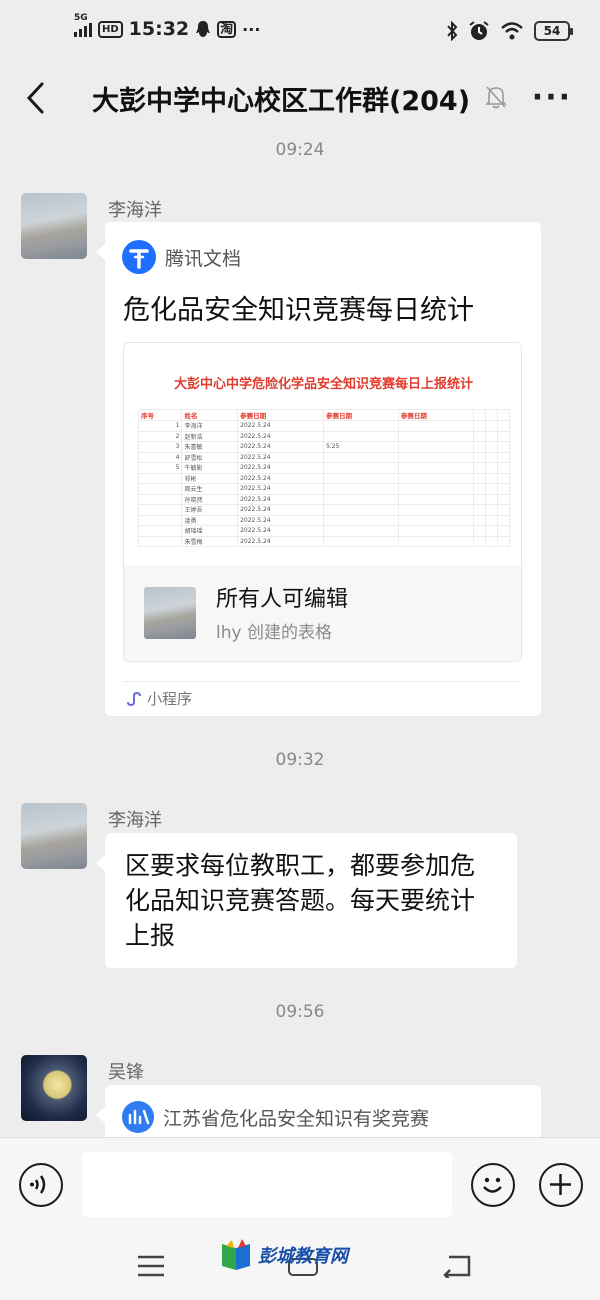  What do you see at coordinates (306, 900) in the screenshot?
I see `message-bubble: 区要求每位教职工，都要参加危化品知识竞赛答题。每天要统计上报` at bounding box center [306, 900].